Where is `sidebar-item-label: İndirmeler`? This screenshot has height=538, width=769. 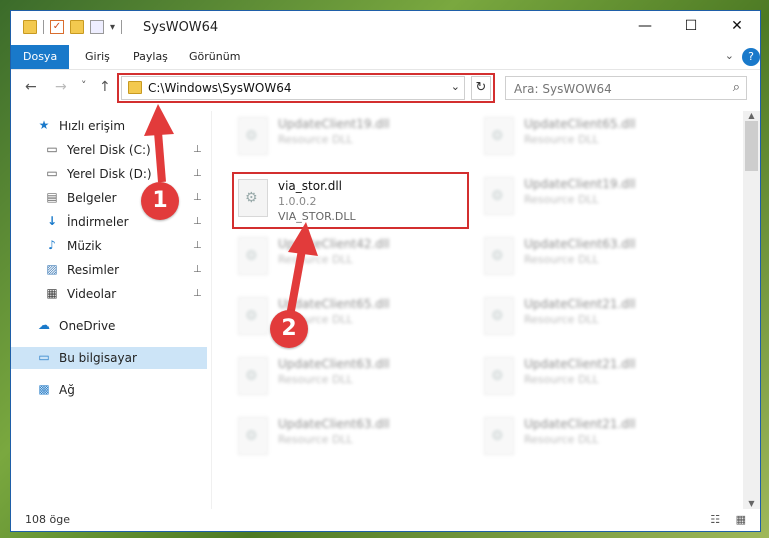 sidebar-item-label: İndirmeler is located at coordinates (98, 222).